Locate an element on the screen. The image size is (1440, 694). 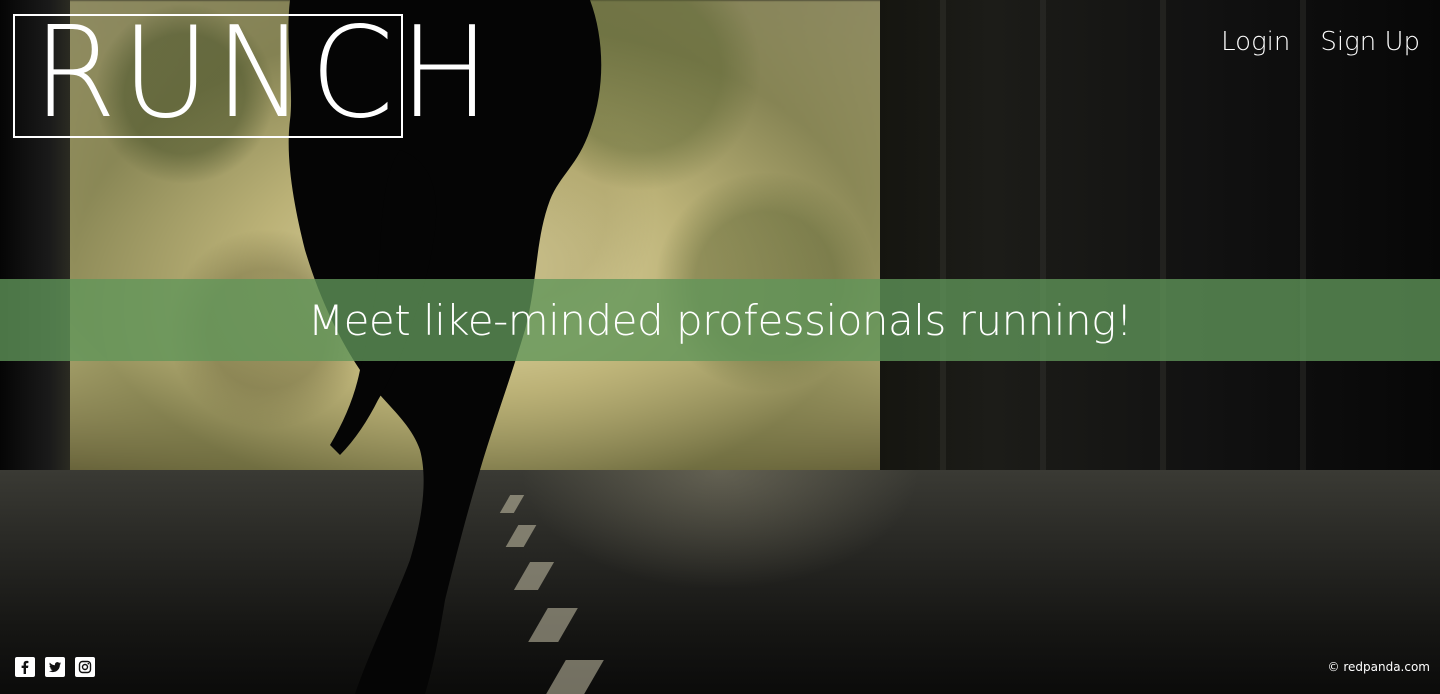
logo-text: RUNCH is located at coordinates (264, 73).